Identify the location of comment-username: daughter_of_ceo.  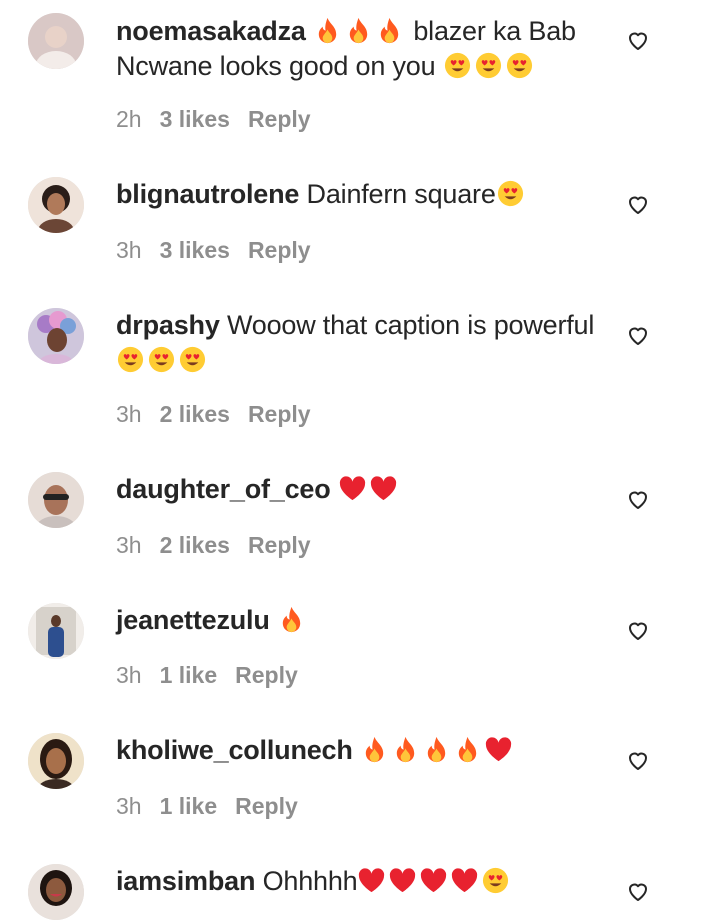
(223, 489).